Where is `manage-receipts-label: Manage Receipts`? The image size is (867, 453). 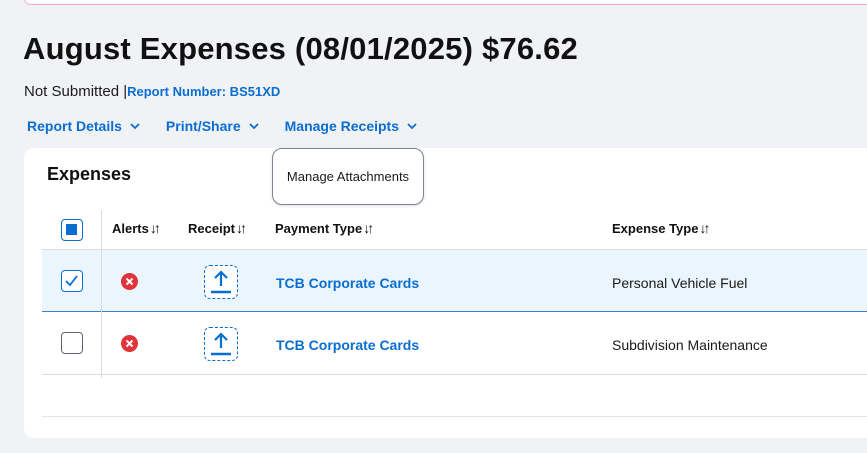
manage-receipts-label: Manage Receipts is located at coordinates (341, 126).